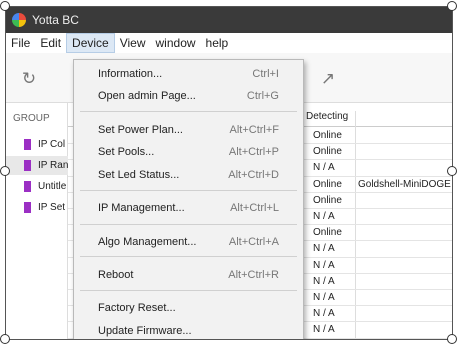  Describe the element at coordinates (37, 165) in the screenshot. I see `group-item: IP Ran` at that location.